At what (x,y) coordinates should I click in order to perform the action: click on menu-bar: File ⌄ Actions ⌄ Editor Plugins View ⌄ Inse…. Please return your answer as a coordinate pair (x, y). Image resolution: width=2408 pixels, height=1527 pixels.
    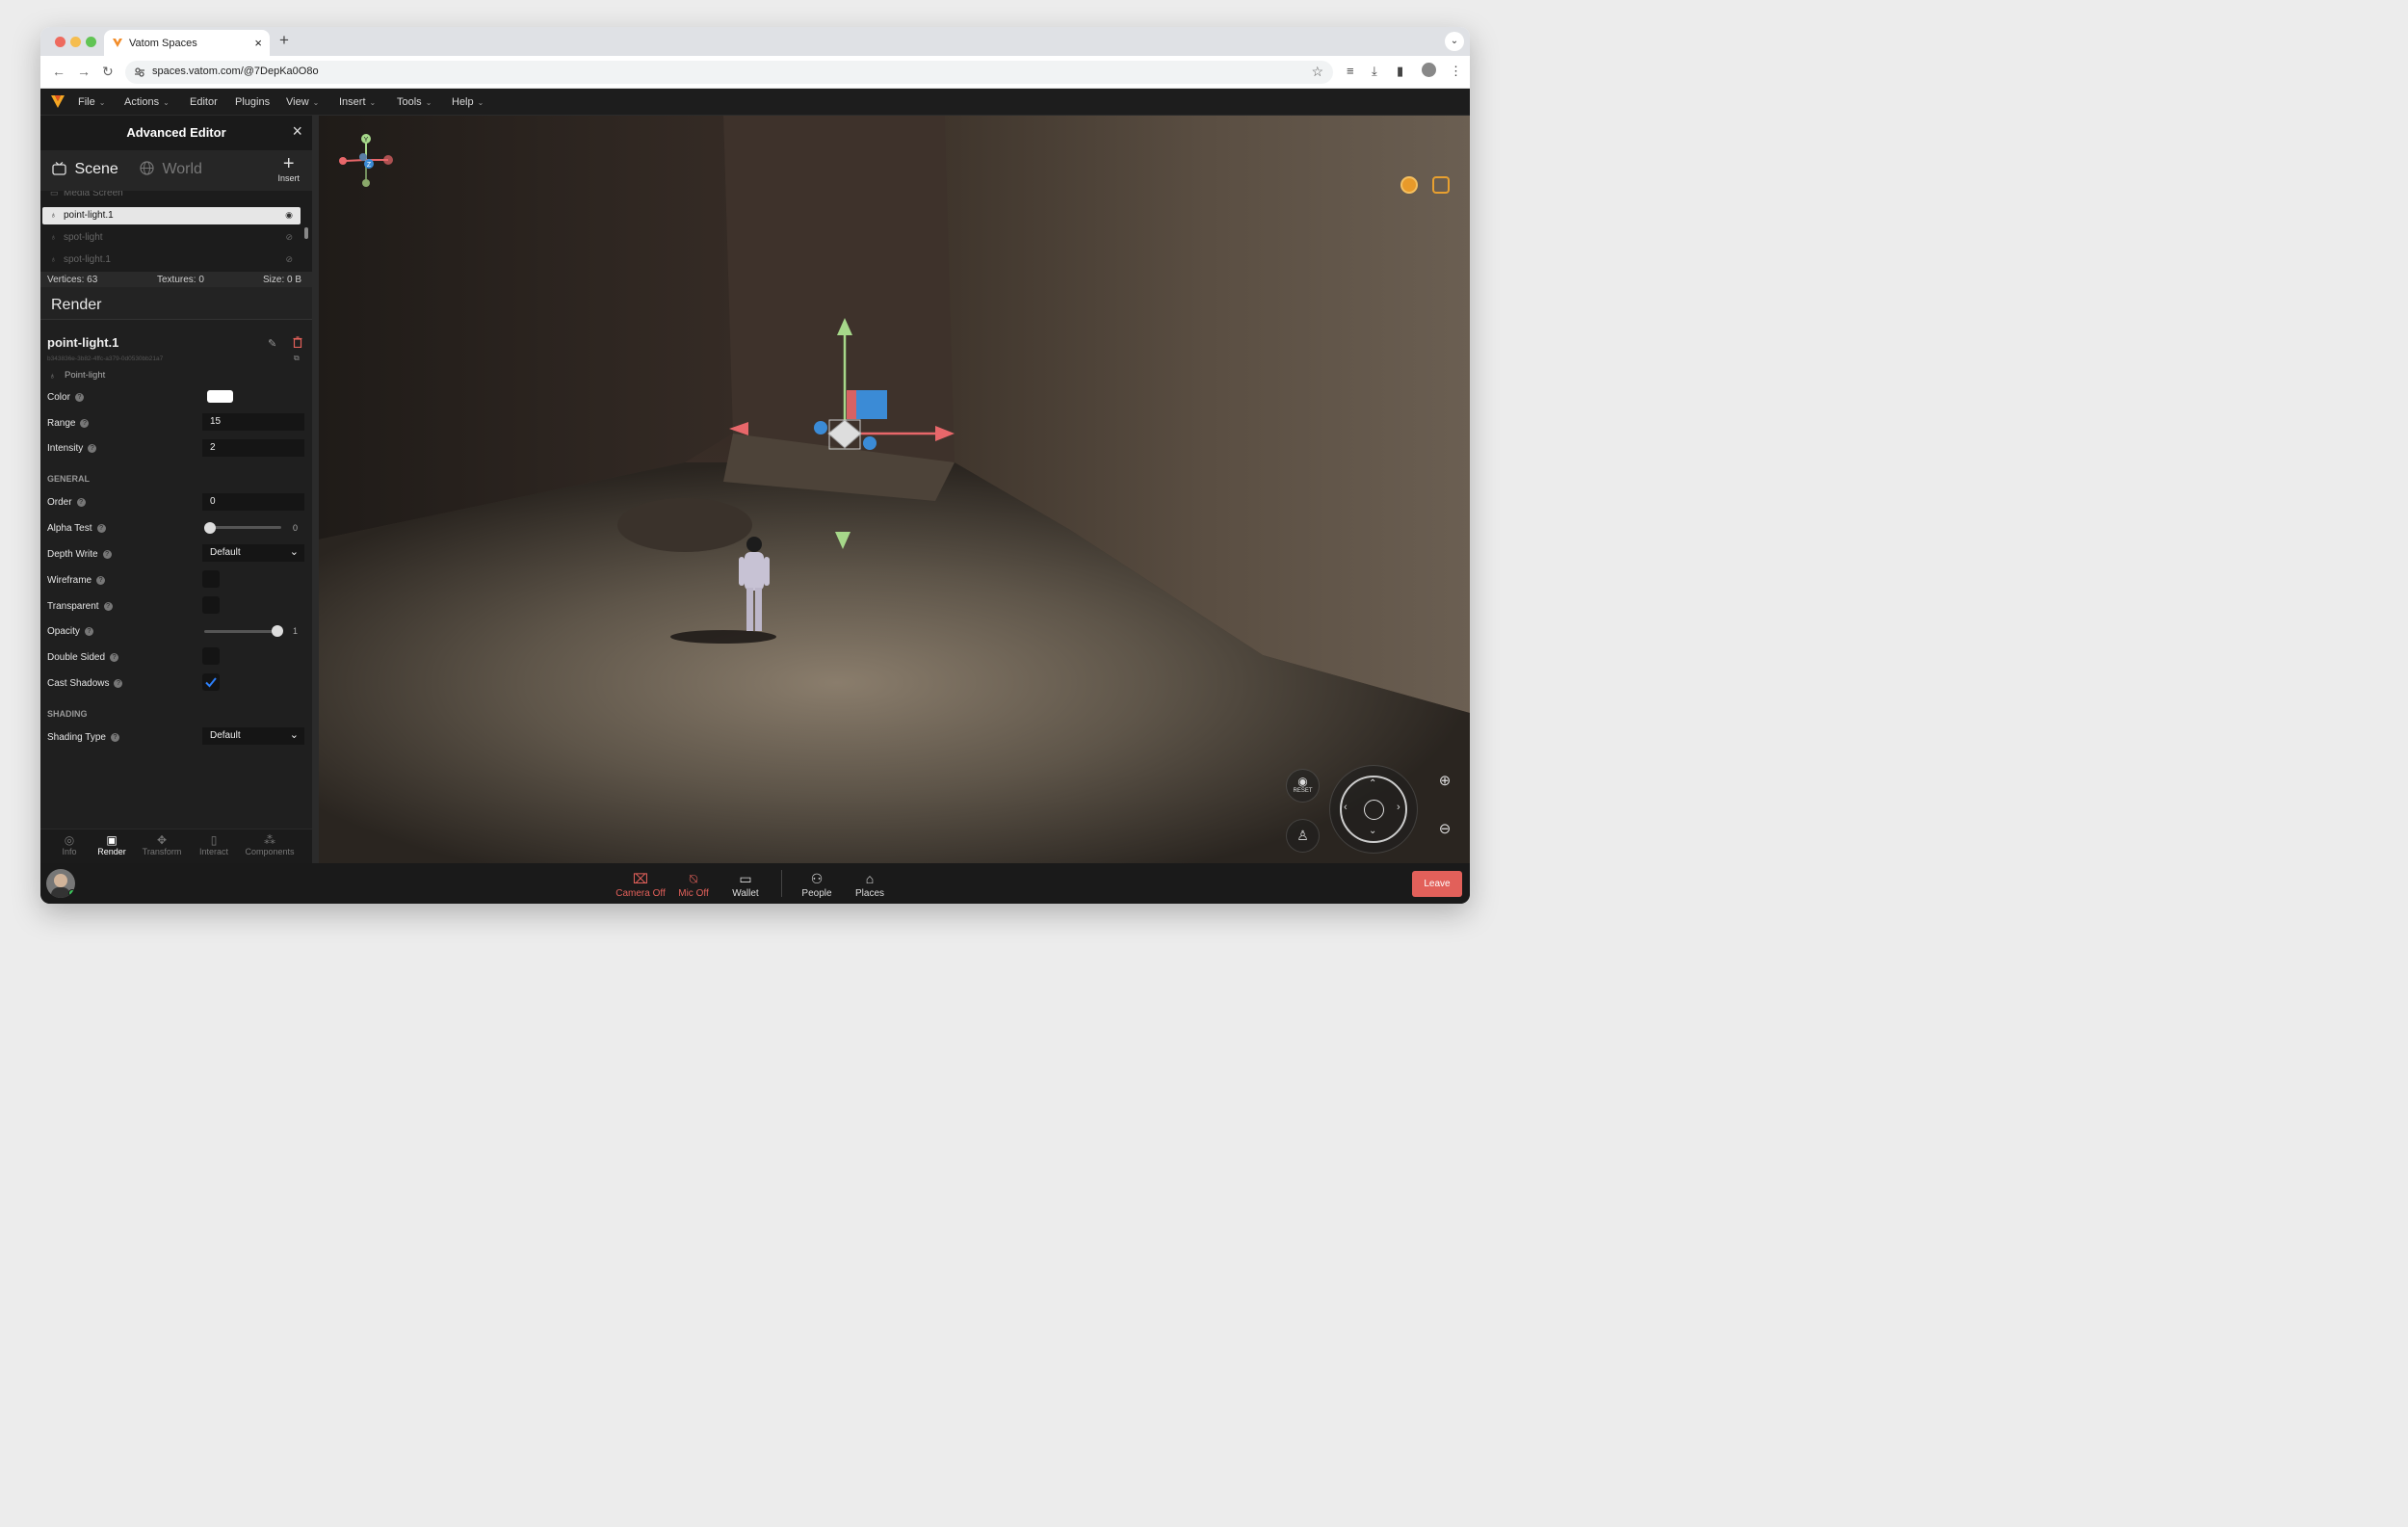
    Looking at the image, I should click on (755, 102).